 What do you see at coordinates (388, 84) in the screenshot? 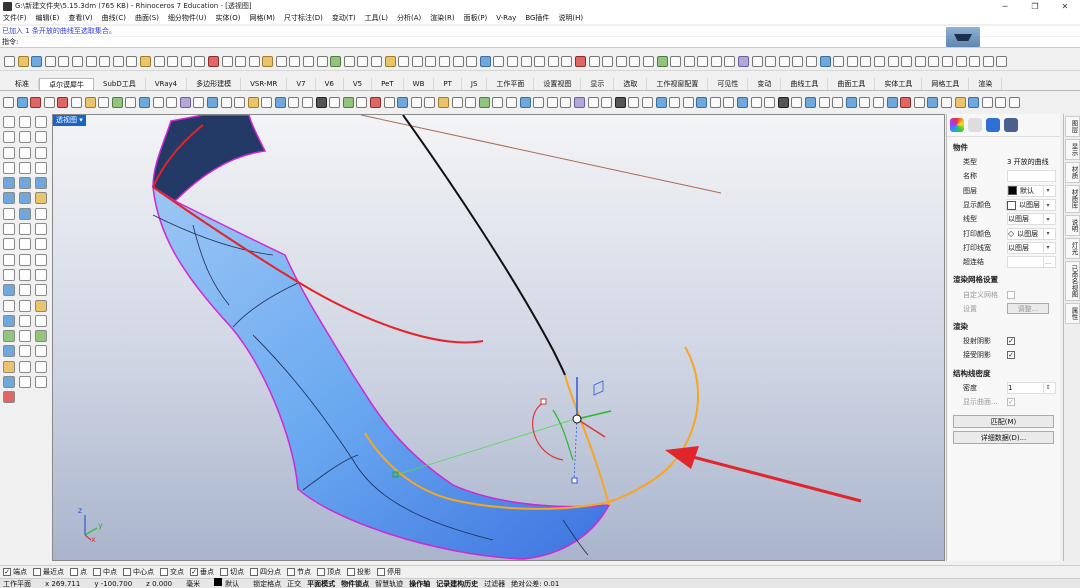
I see `tab-pet: PeT` at bounding box center [388, 84].